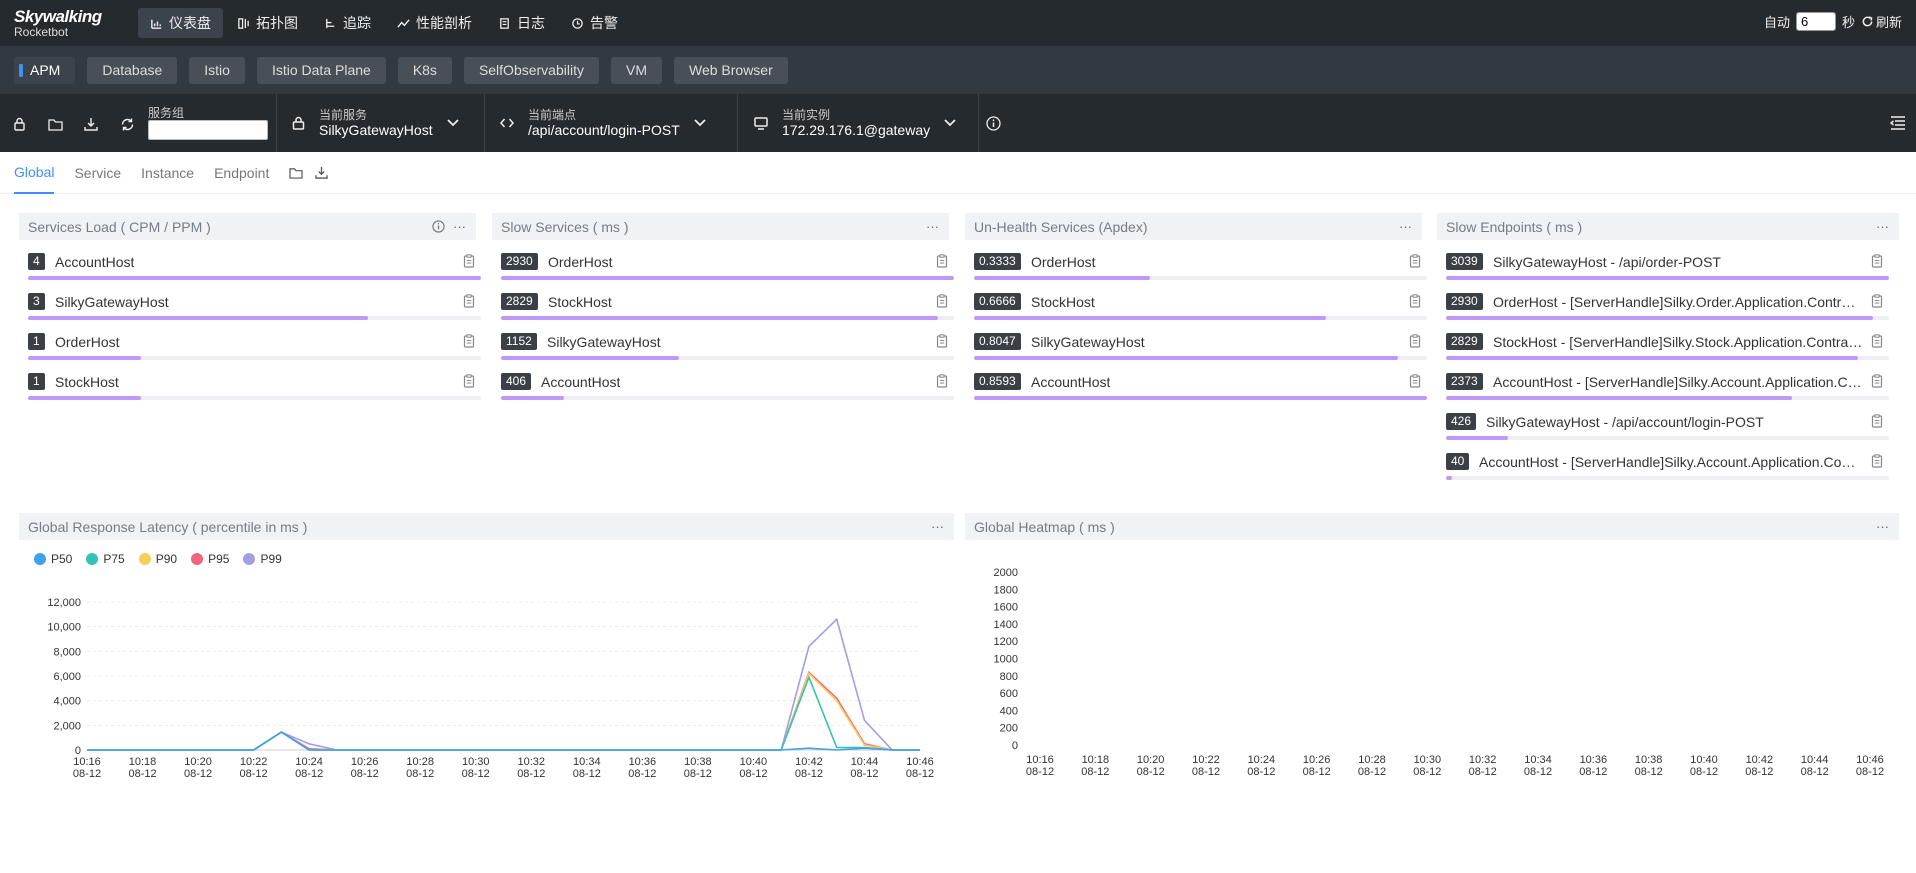 The image size is (1916, 873). I want to click on lock-icon, so click(19, 124).